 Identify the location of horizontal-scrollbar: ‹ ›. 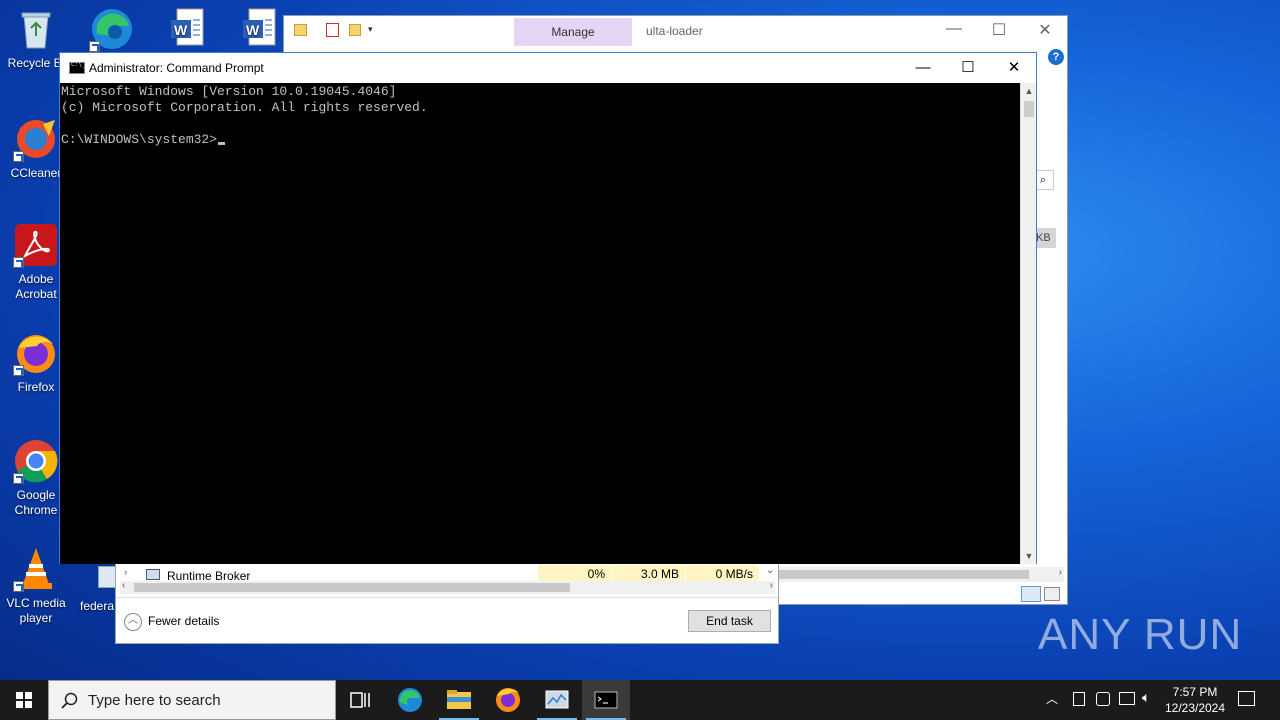
(447, 587).